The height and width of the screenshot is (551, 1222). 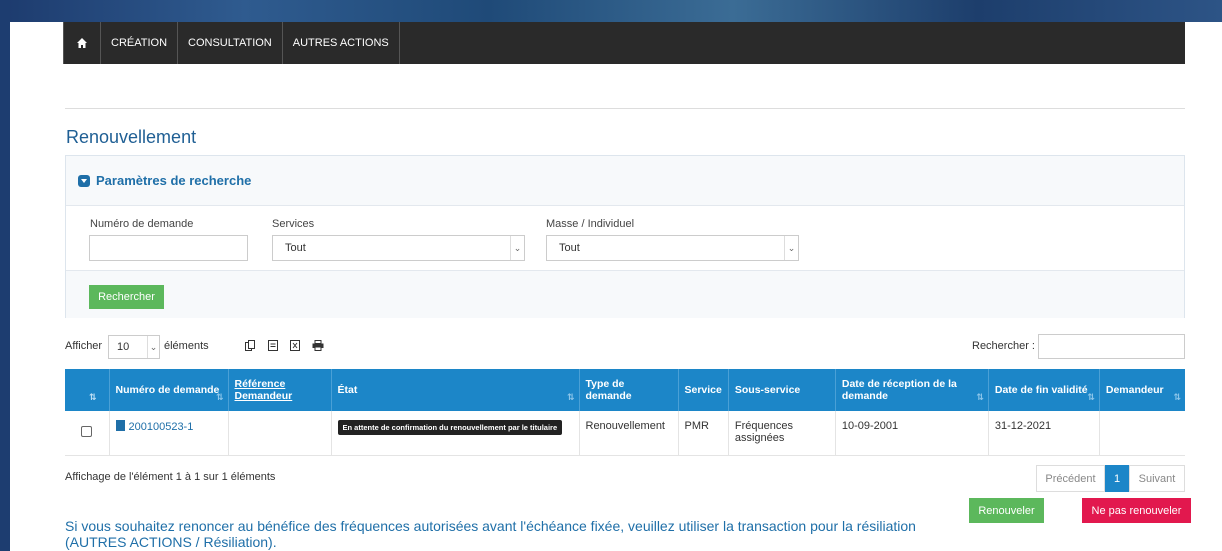 What do you see at coordinates (455, 390) in the screenshot?
I see `col-etat: État ⇅` at bounding box center [455, 390].